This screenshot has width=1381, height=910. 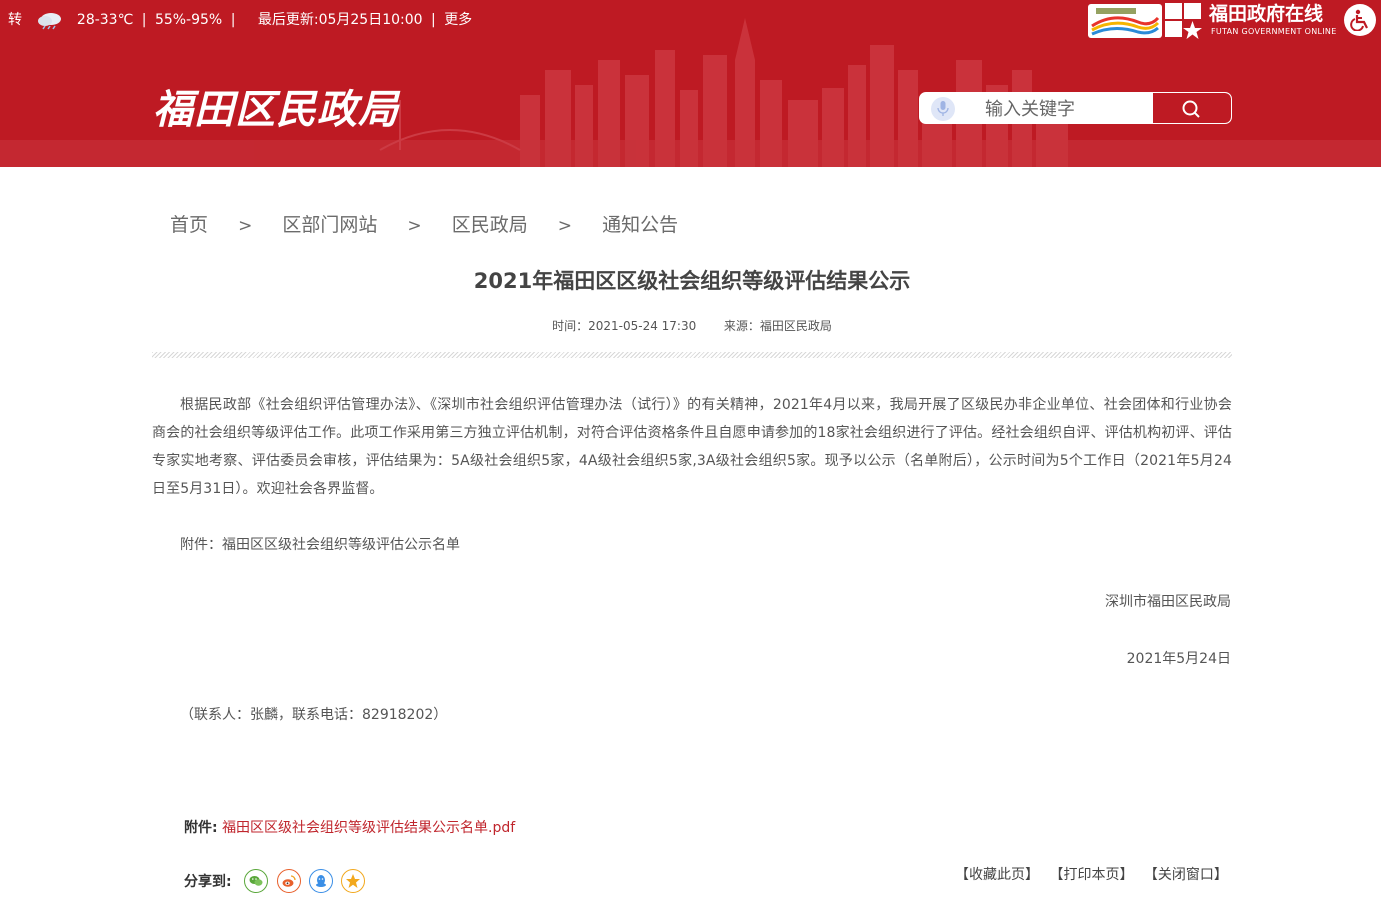 I want to click on signature-date: 2021年5月24日, so click(x=1178, y=659).